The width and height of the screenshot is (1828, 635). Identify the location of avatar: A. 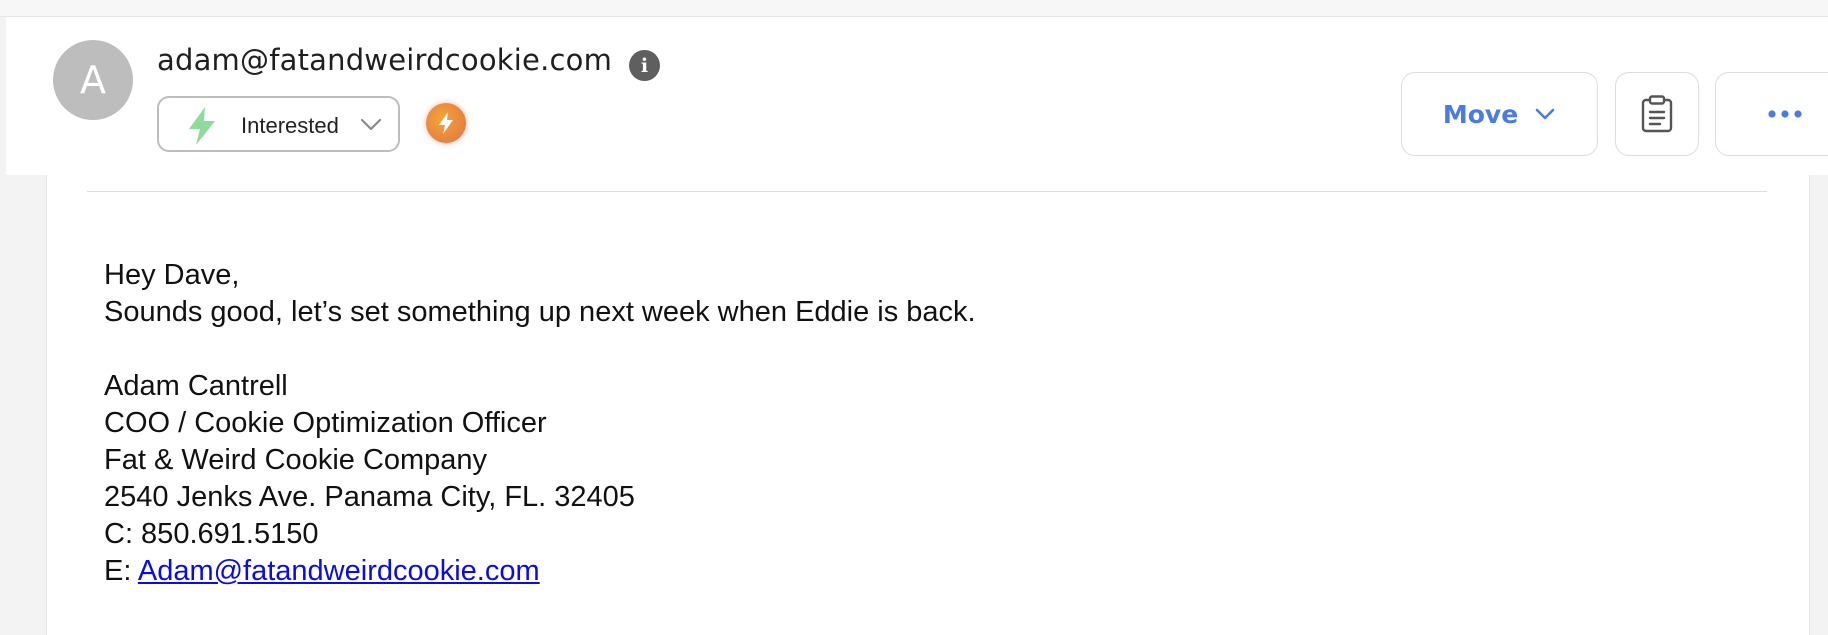
(93, 80).